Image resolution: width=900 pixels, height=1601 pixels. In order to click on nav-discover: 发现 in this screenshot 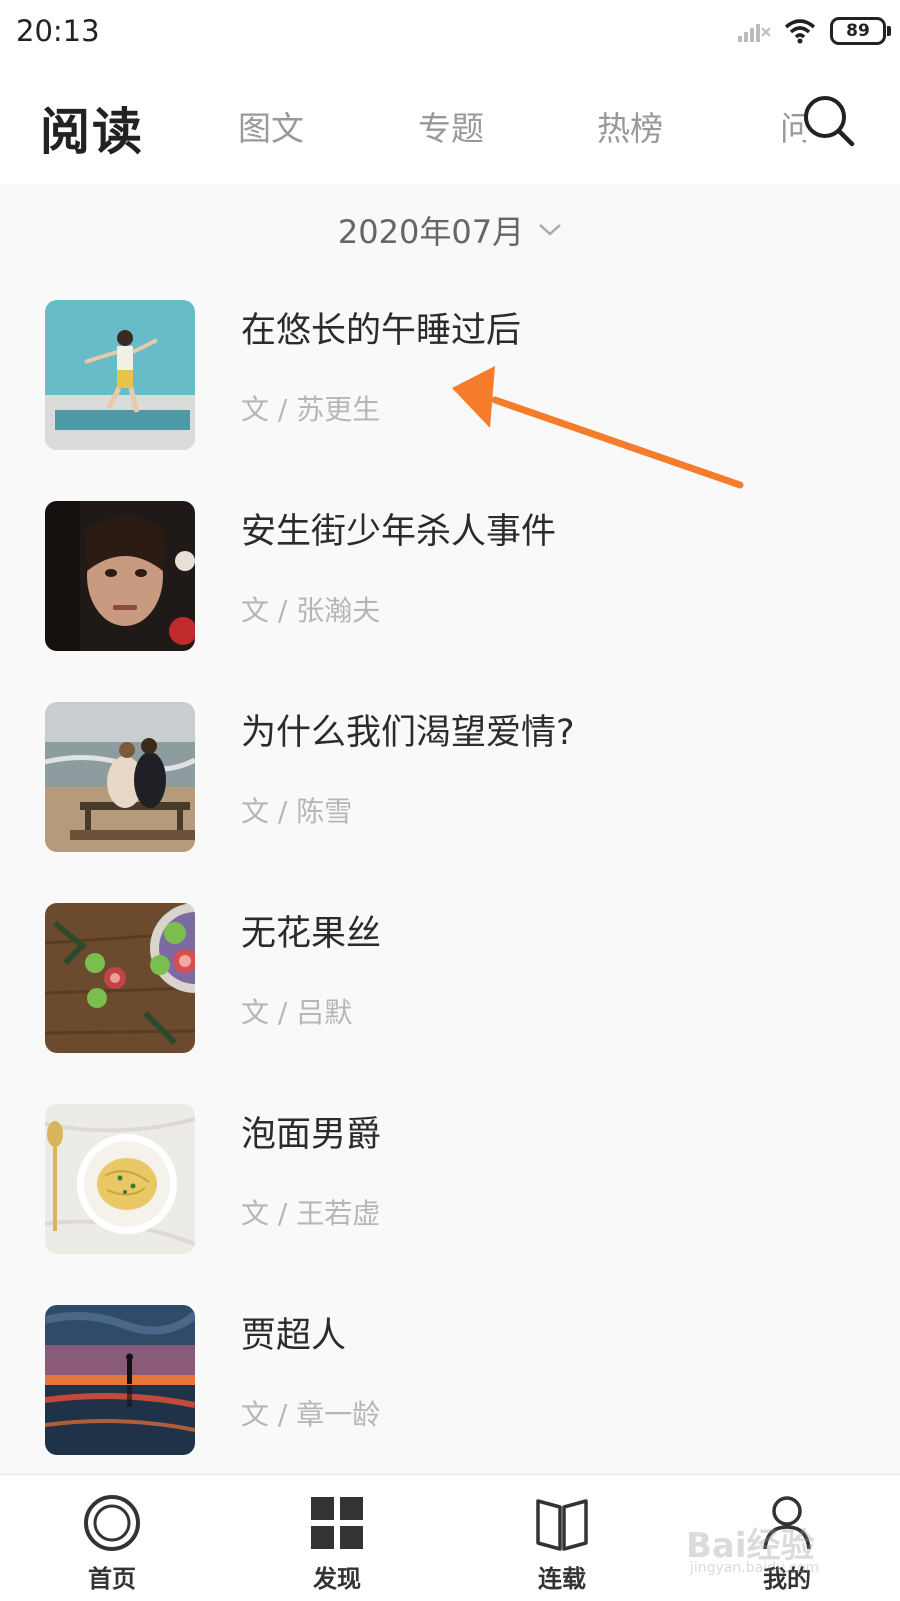, I will do `click(337, 1538)`.